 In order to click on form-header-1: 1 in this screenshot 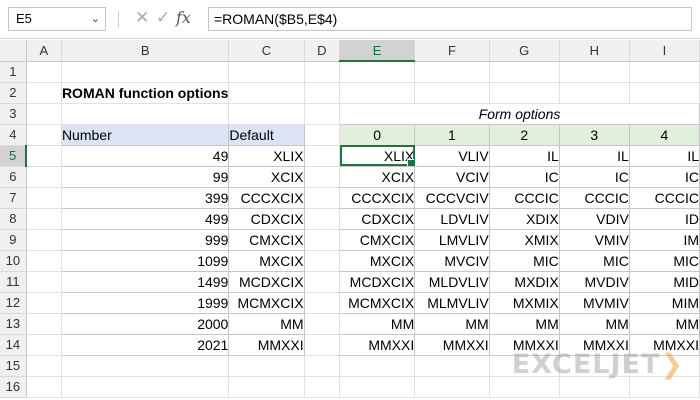, I will do `click(452, 134)`.